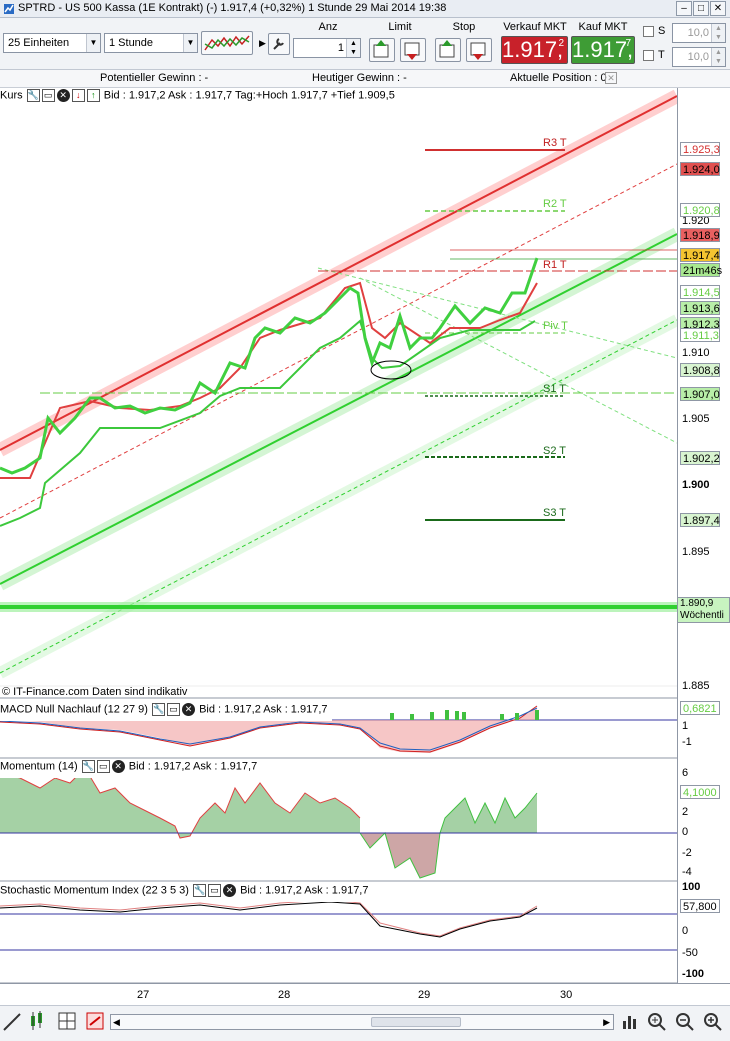 The width and height of the screenshot is (730, 1041). What do you see at coordinates (685, 931) in the screenshot?
I see `stoch-axis-label: 0` at bounding box center [685, 931].